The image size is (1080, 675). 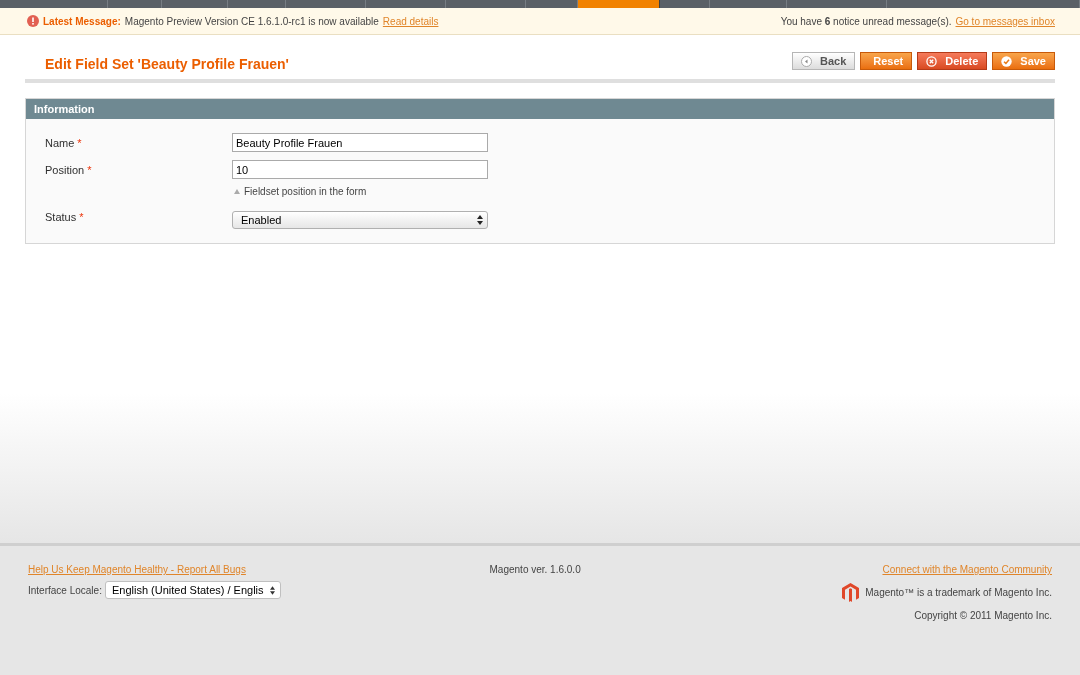 I want to click on text-input: 10, so click(x=360, y=169).